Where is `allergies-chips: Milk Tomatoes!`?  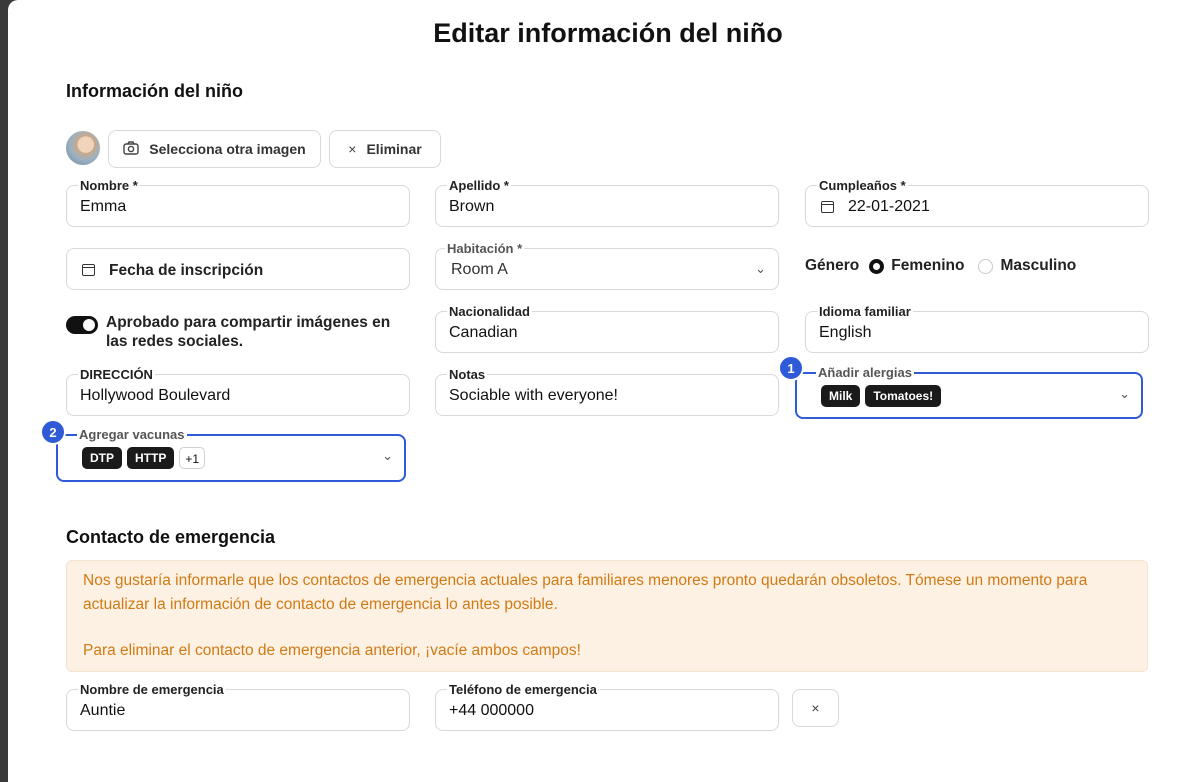 allergies-chips: Milk Tomatoes! is located at coordinates (881, 396).